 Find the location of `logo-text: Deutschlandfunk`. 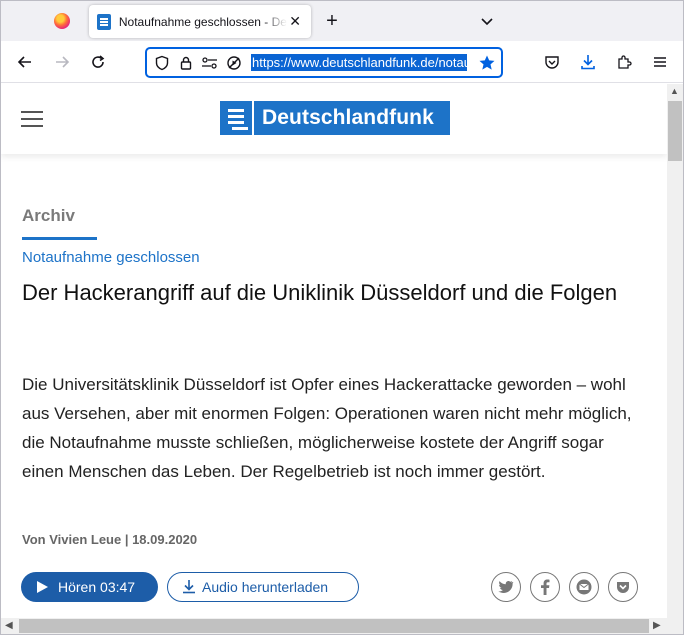

logo-text: Deutschlandfunk is located at coordinates (348, 117).